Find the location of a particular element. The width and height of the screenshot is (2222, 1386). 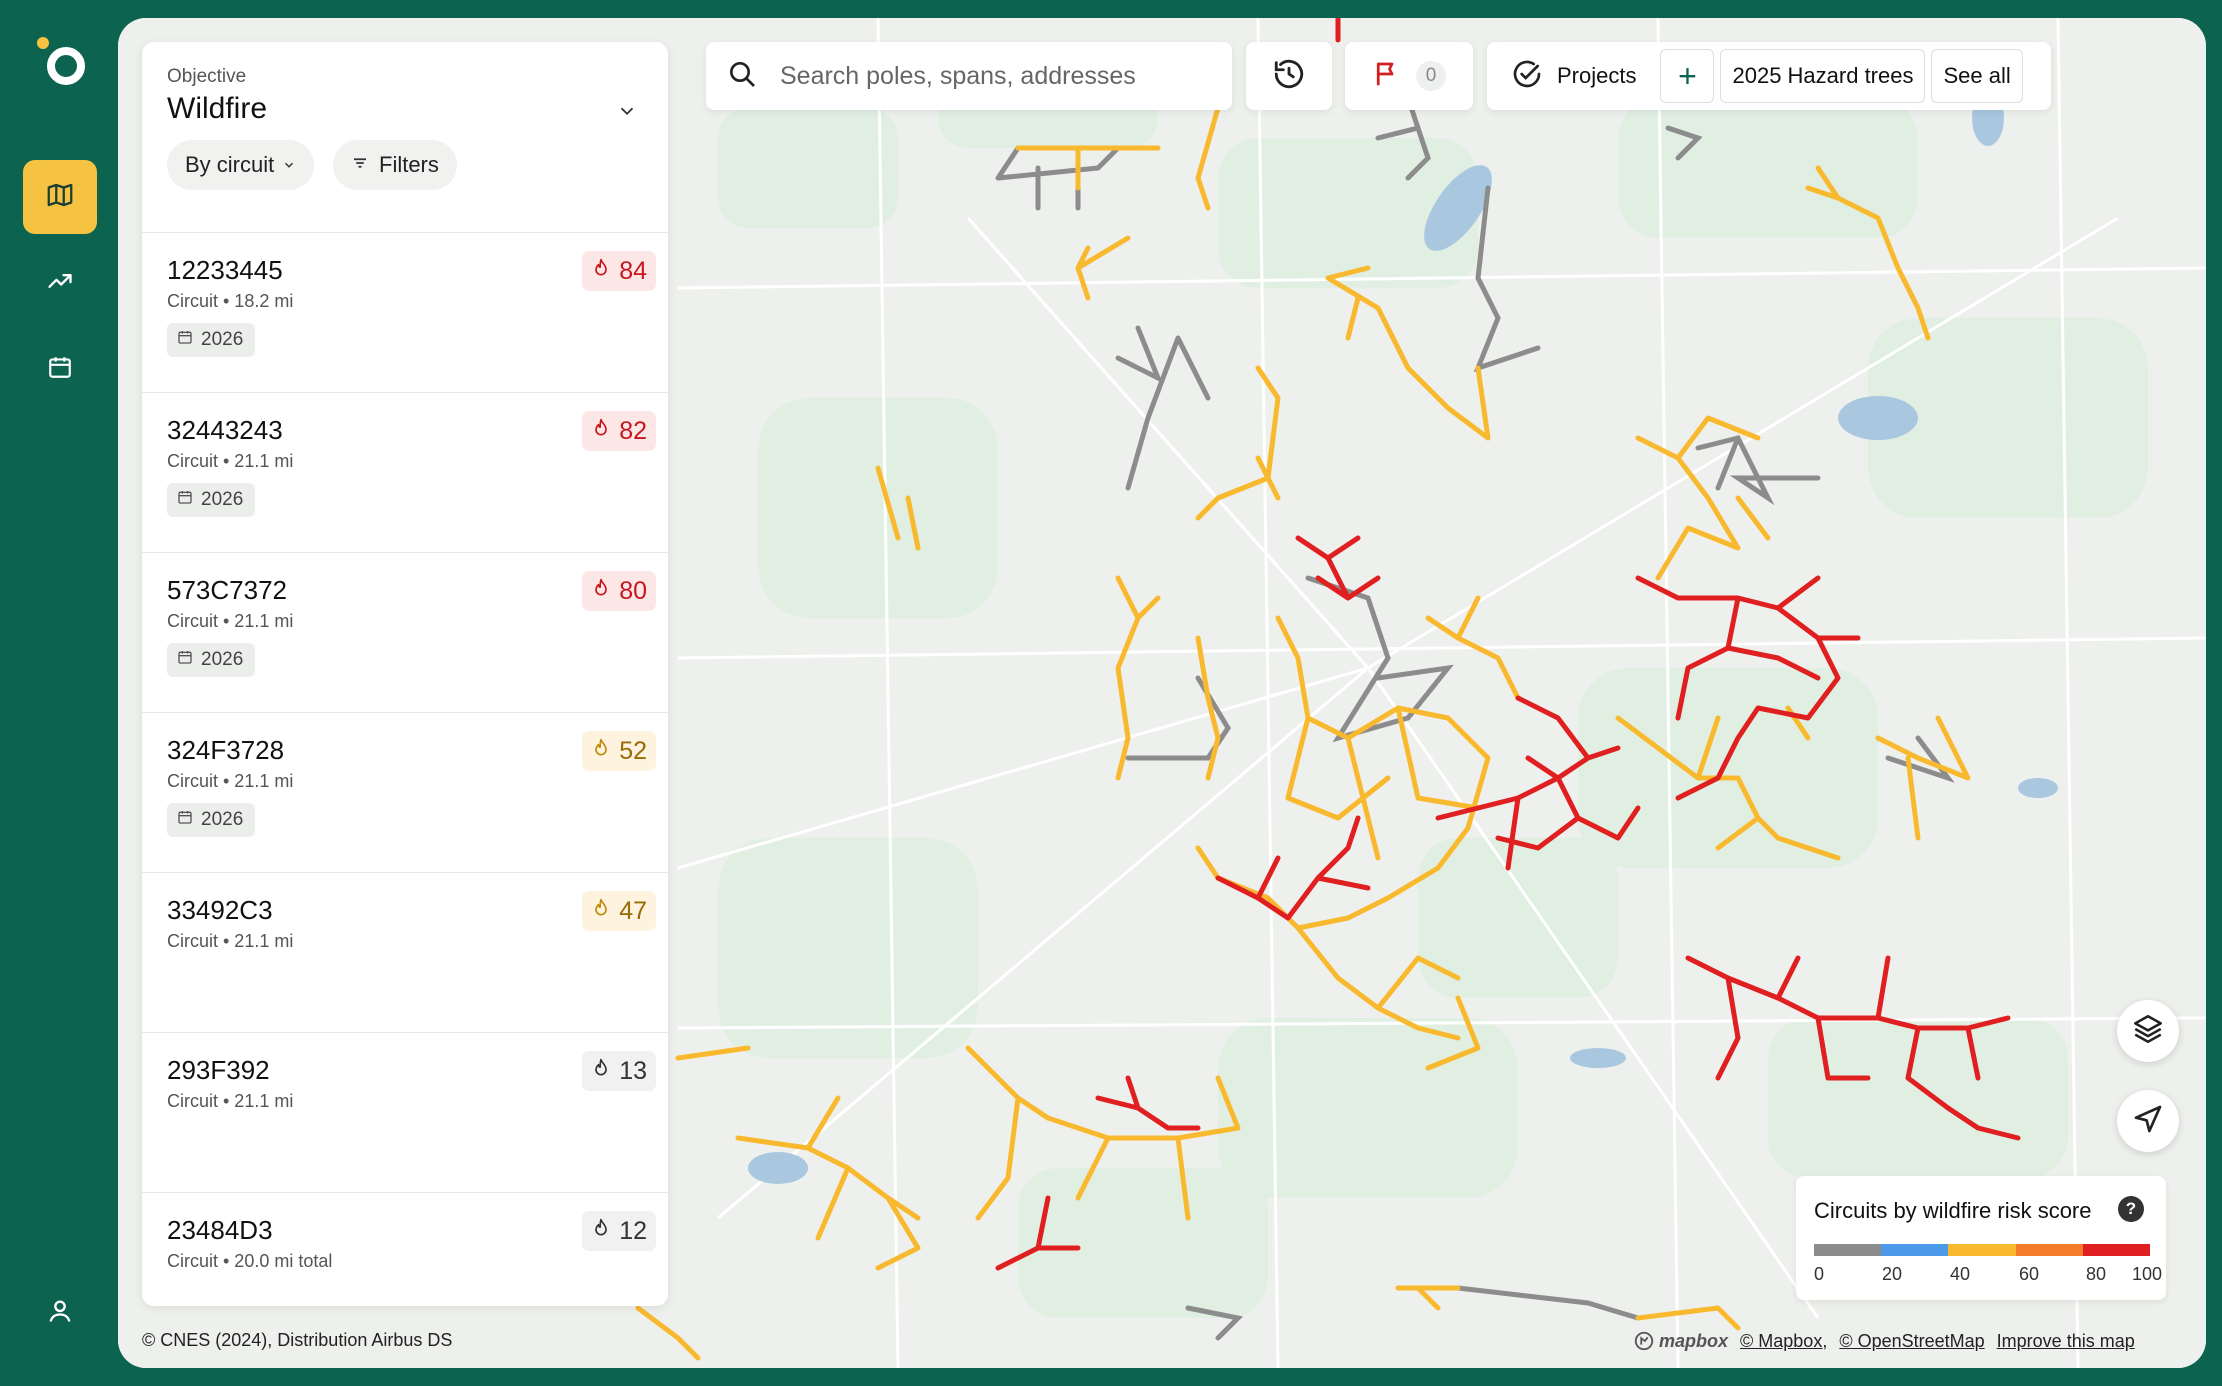

legend-tick: 100 is located at coordinates (2147, 1274).